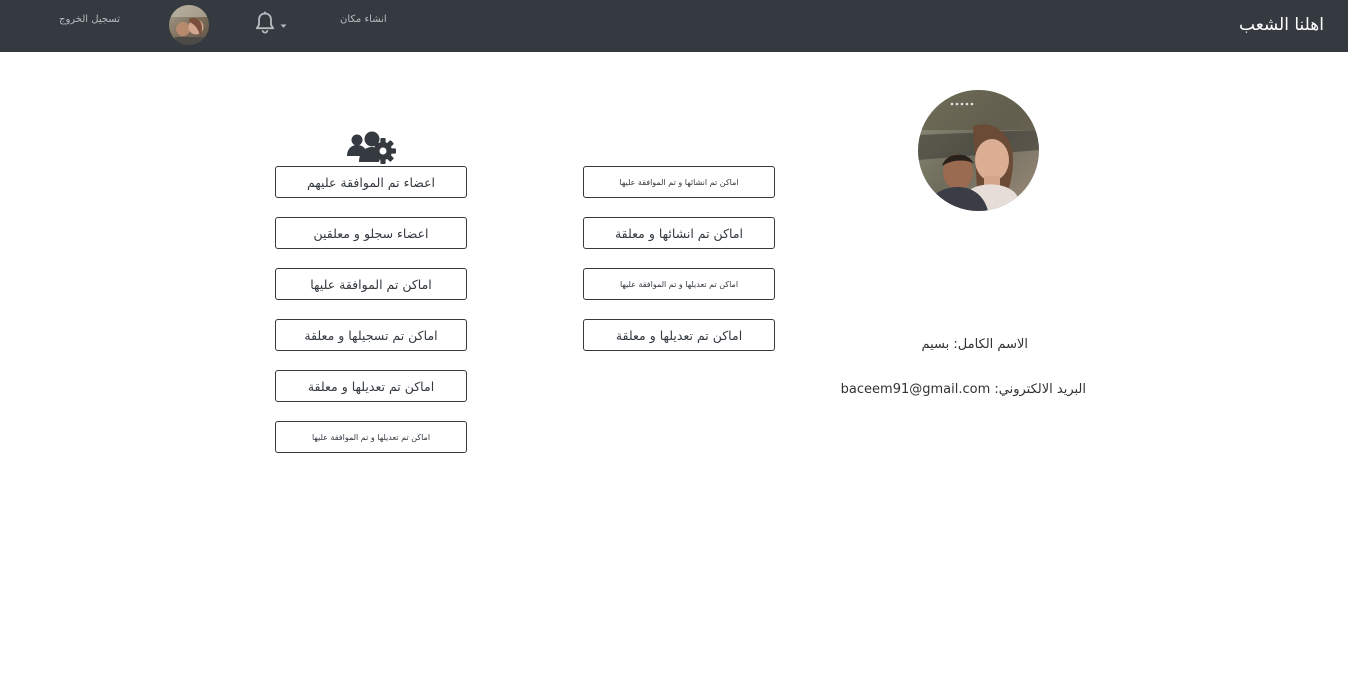  Describe the element at coordinates (1281, 25) in the screenshot. I see `brand-title: اهلنا الشعب` at that location.